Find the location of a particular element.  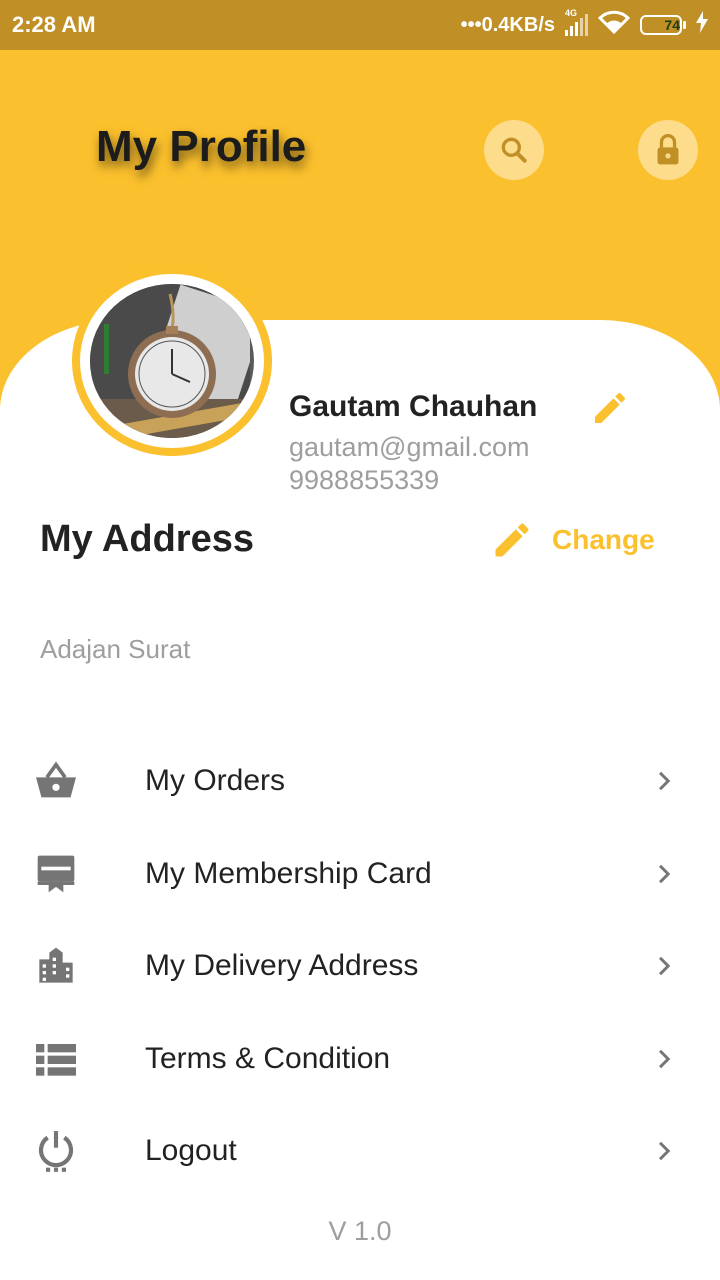

menu-item-terms: Terms & Condition is located at coordinates (360, 1059).